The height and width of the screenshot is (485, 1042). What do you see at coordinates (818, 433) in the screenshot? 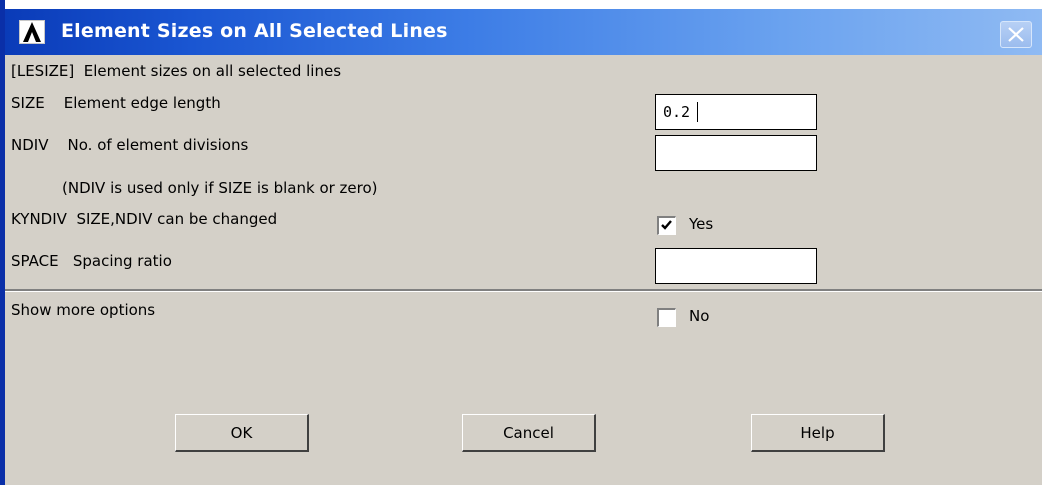
I see `help-button: Help` at bounding box center [818, 433].